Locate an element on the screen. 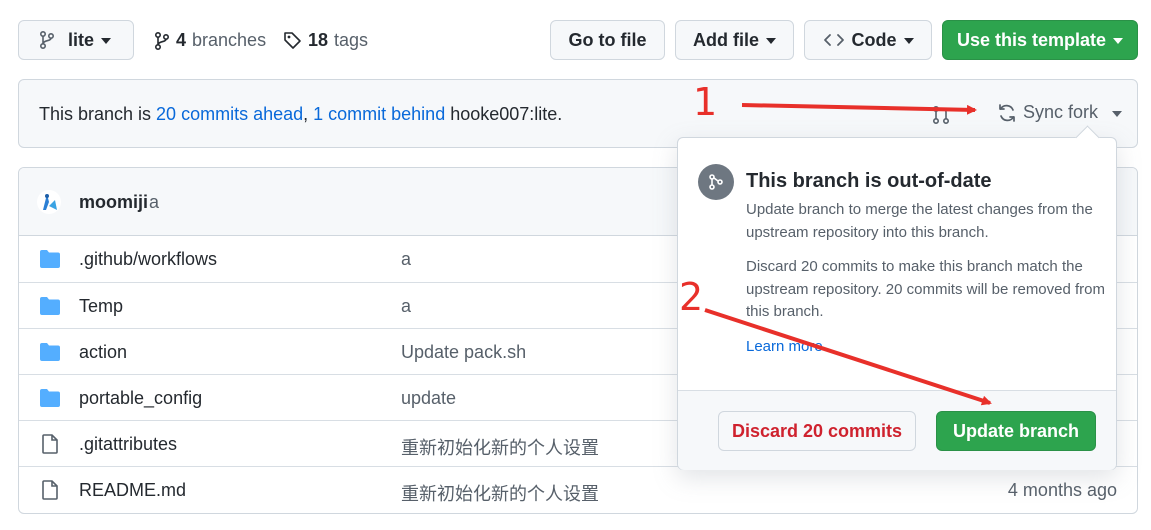 Image resolution: width=1151 pixels, height=530 pixels. sync-icon is located at coordinates (1007, 112).